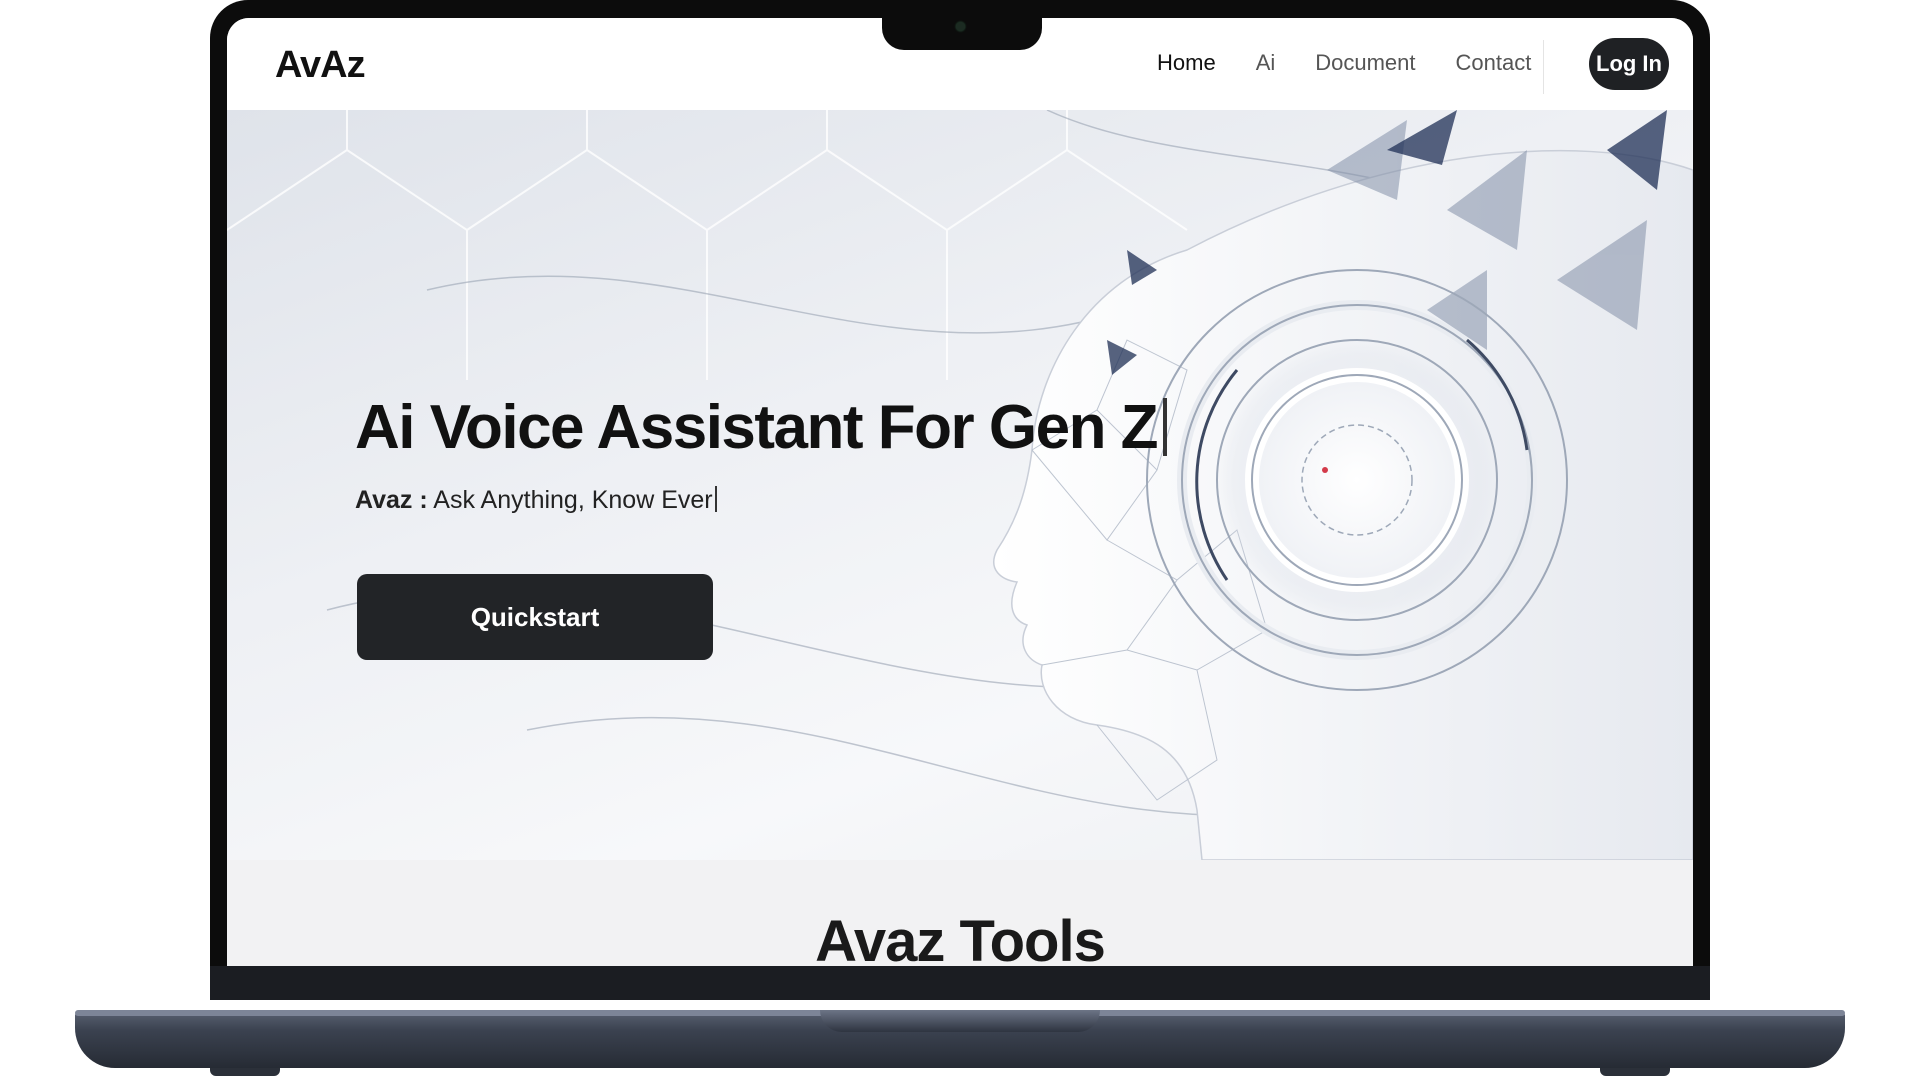 The width and height of the screenshot is (1920, 1080). What do you see at coordinates (960, 1021) in the screenshot?
I see `laptop-hinge-notch` at bounding box center [960, 1021].